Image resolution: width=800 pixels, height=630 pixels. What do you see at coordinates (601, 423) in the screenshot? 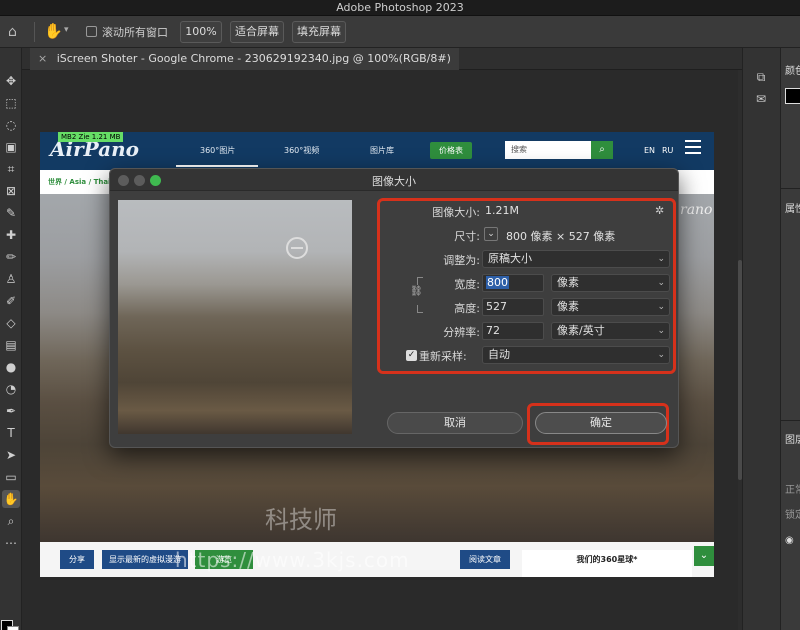
I see `ok-button: 确定` at bounding box center [601, 423].